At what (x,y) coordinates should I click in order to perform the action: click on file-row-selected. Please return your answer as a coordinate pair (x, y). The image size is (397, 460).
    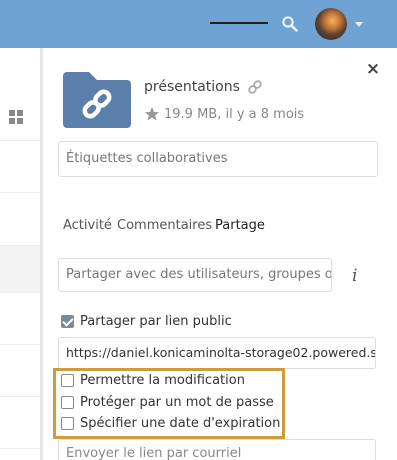
    Looking at the image, I should click on (21, 268).